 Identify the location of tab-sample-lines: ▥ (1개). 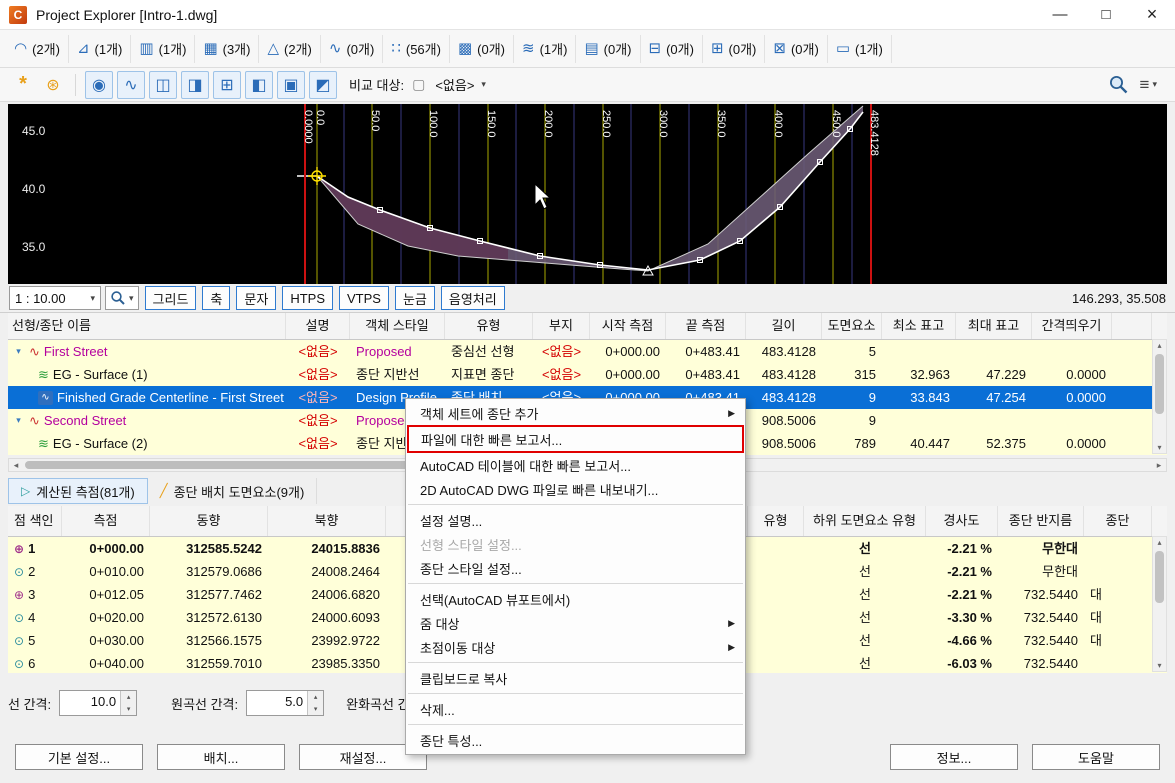
(163, 48).